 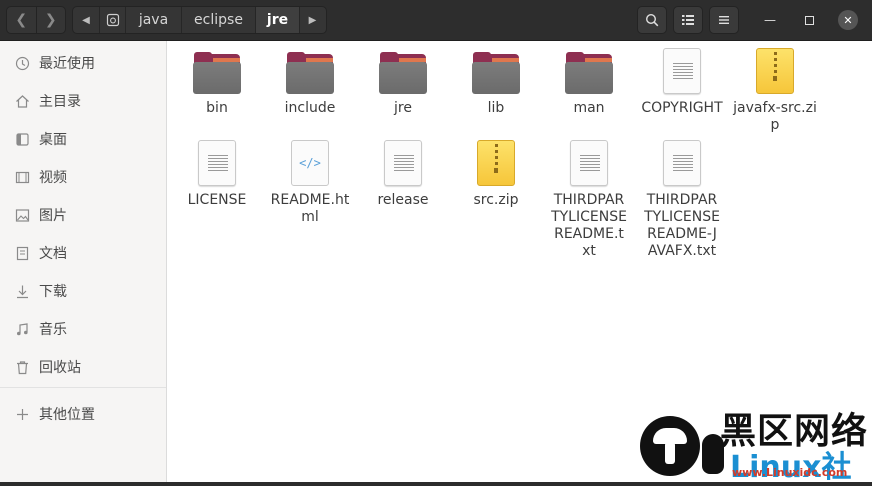 What do you see at coordinates (83, 329) in the screenshot?
I see `sidebar-item-music: 音乐` at bounding box center [83, 329].